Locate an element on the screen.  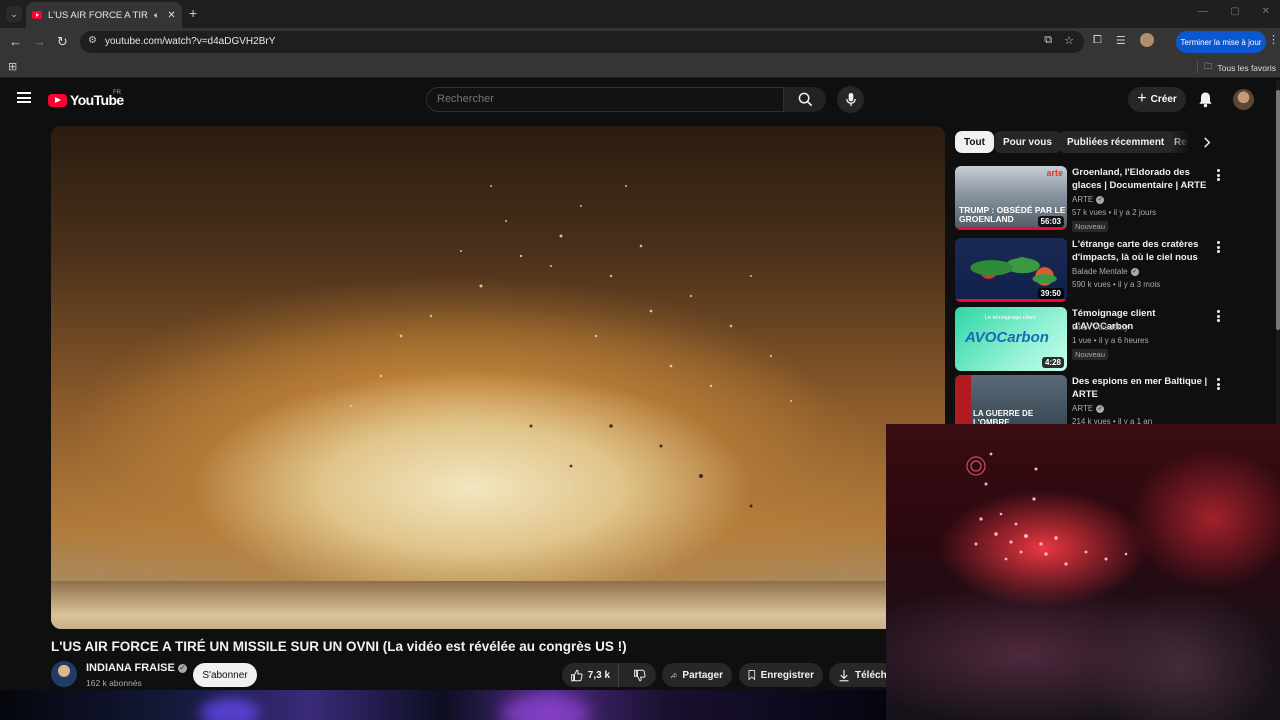
reco-channel: Balade Mentale is located at coordinates (1100, 271).